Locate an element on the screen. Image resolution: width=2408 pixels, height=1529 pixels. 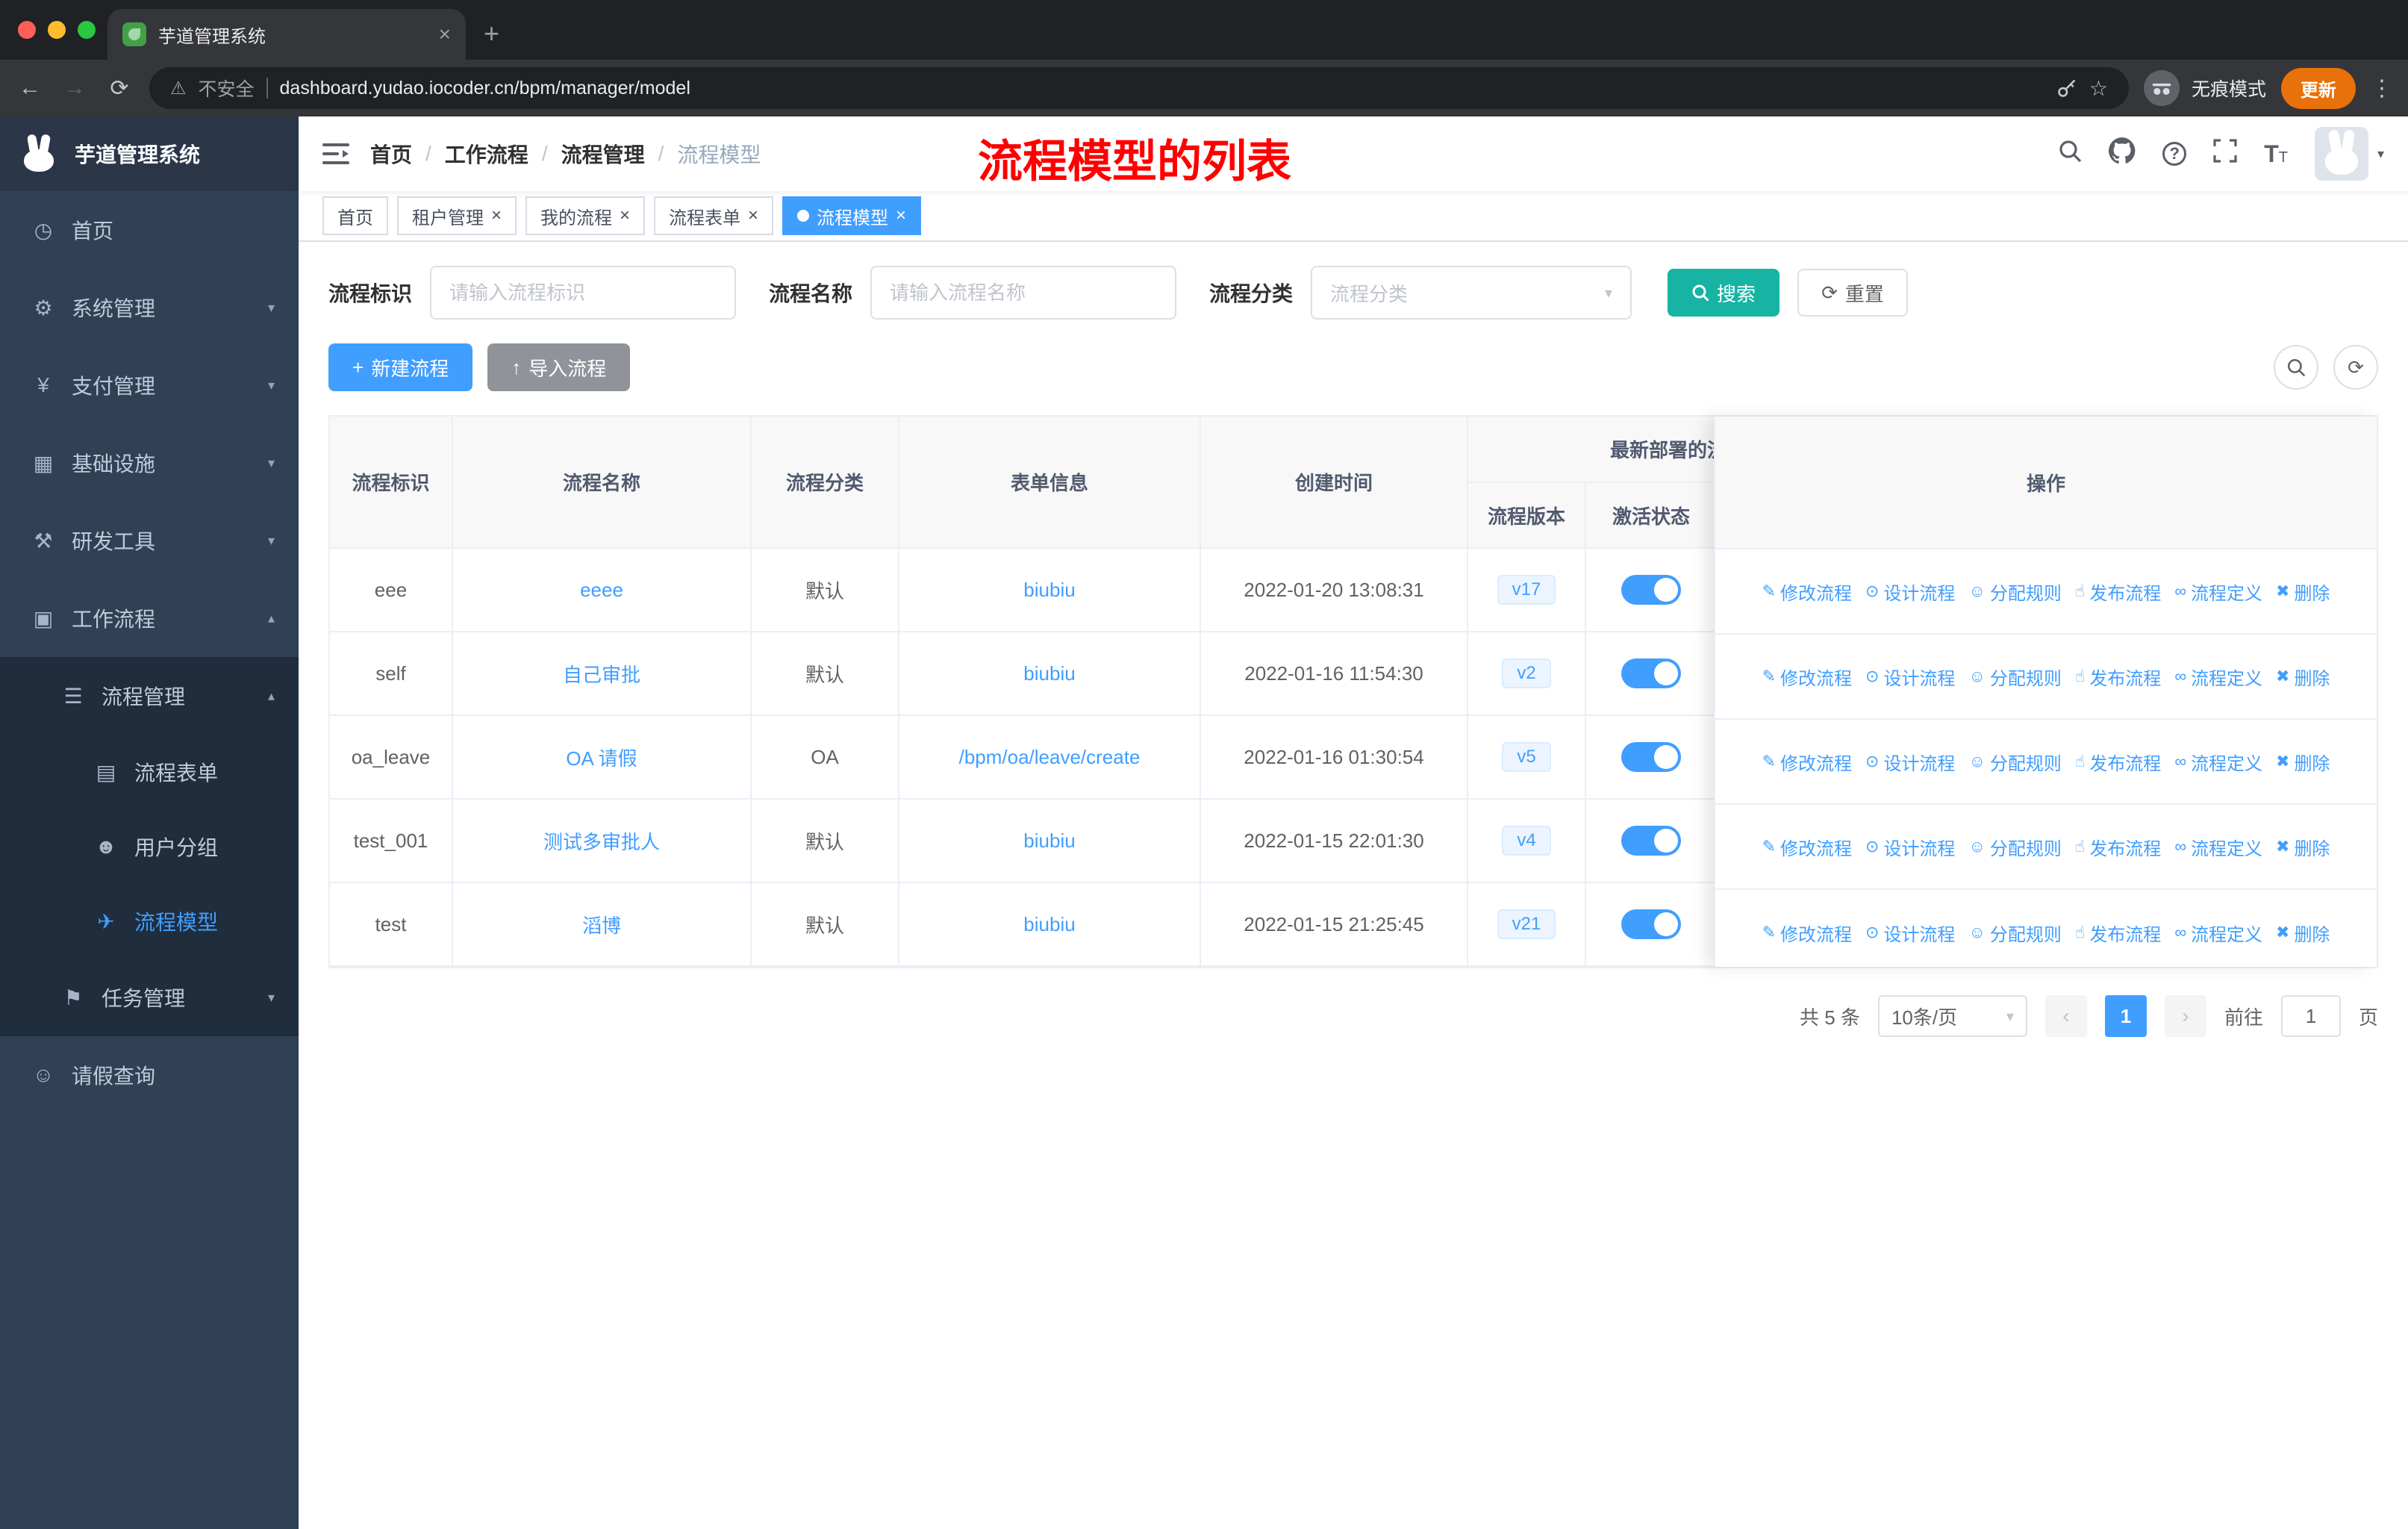
page-size-select: 10条/页 ▾ is located at coordinates (1952, 1016).